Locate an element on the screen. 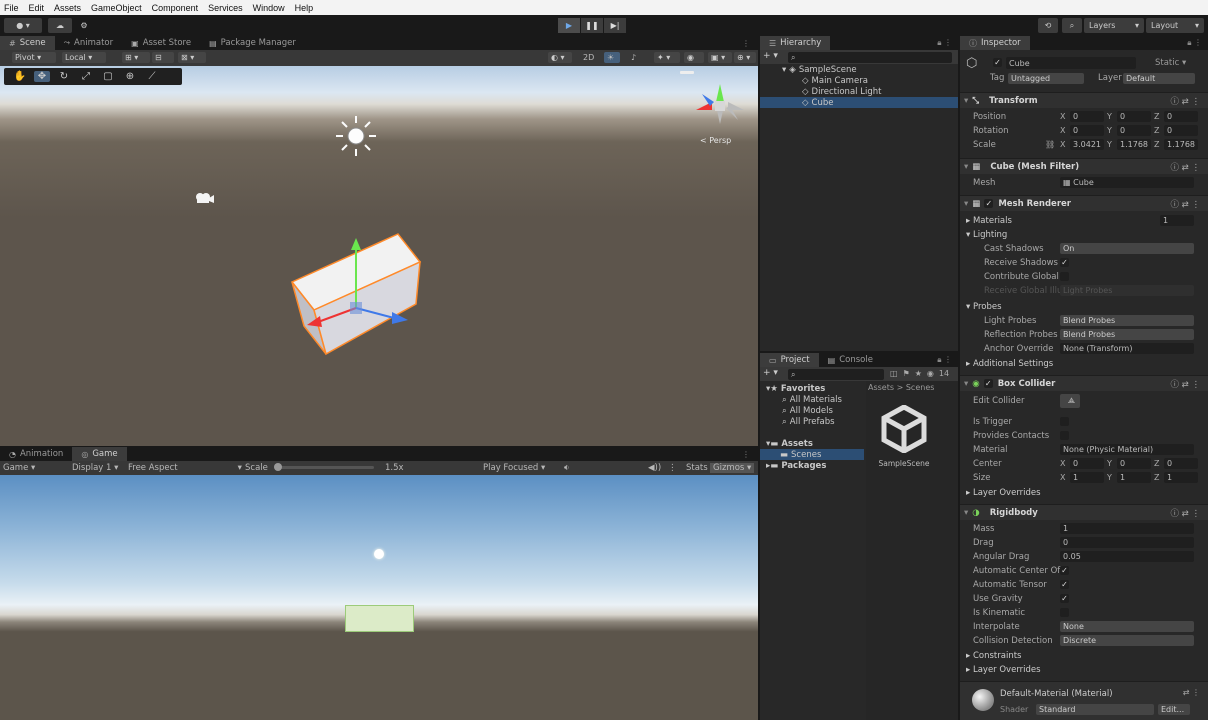 The height and width of the screenshot is (720, 1208). mesh-filter-header: ▾ ▦ Cube (Mesh Filter) ⓘ ⇄ ⋮ is located at coordinates (1084, 166).